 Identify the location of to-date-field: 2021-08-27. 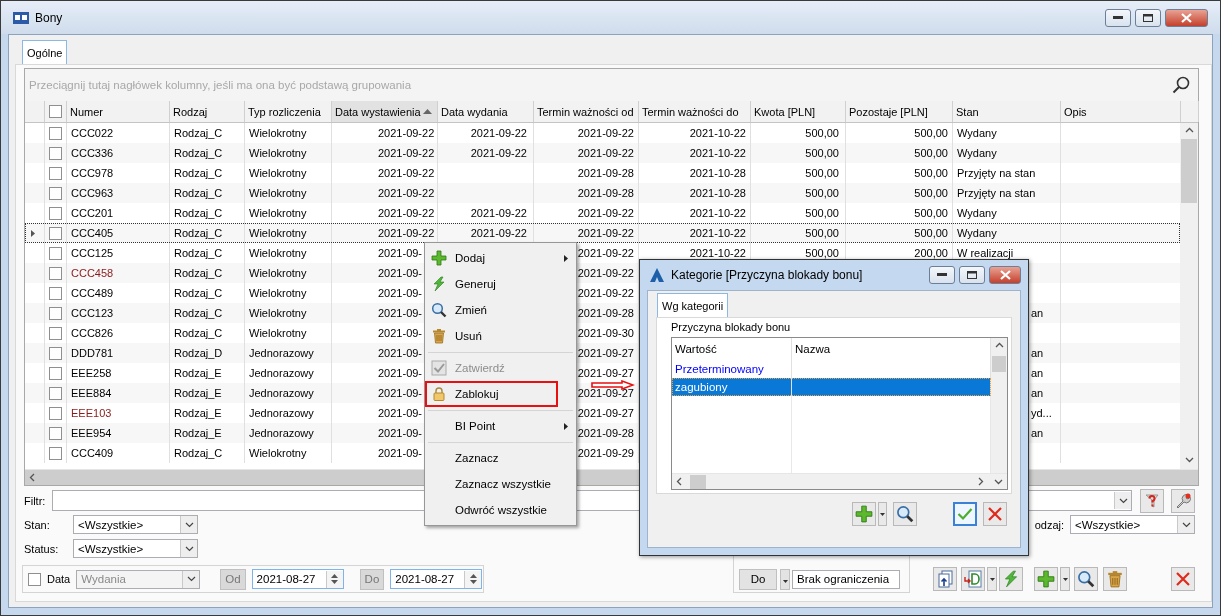
(436, 579).